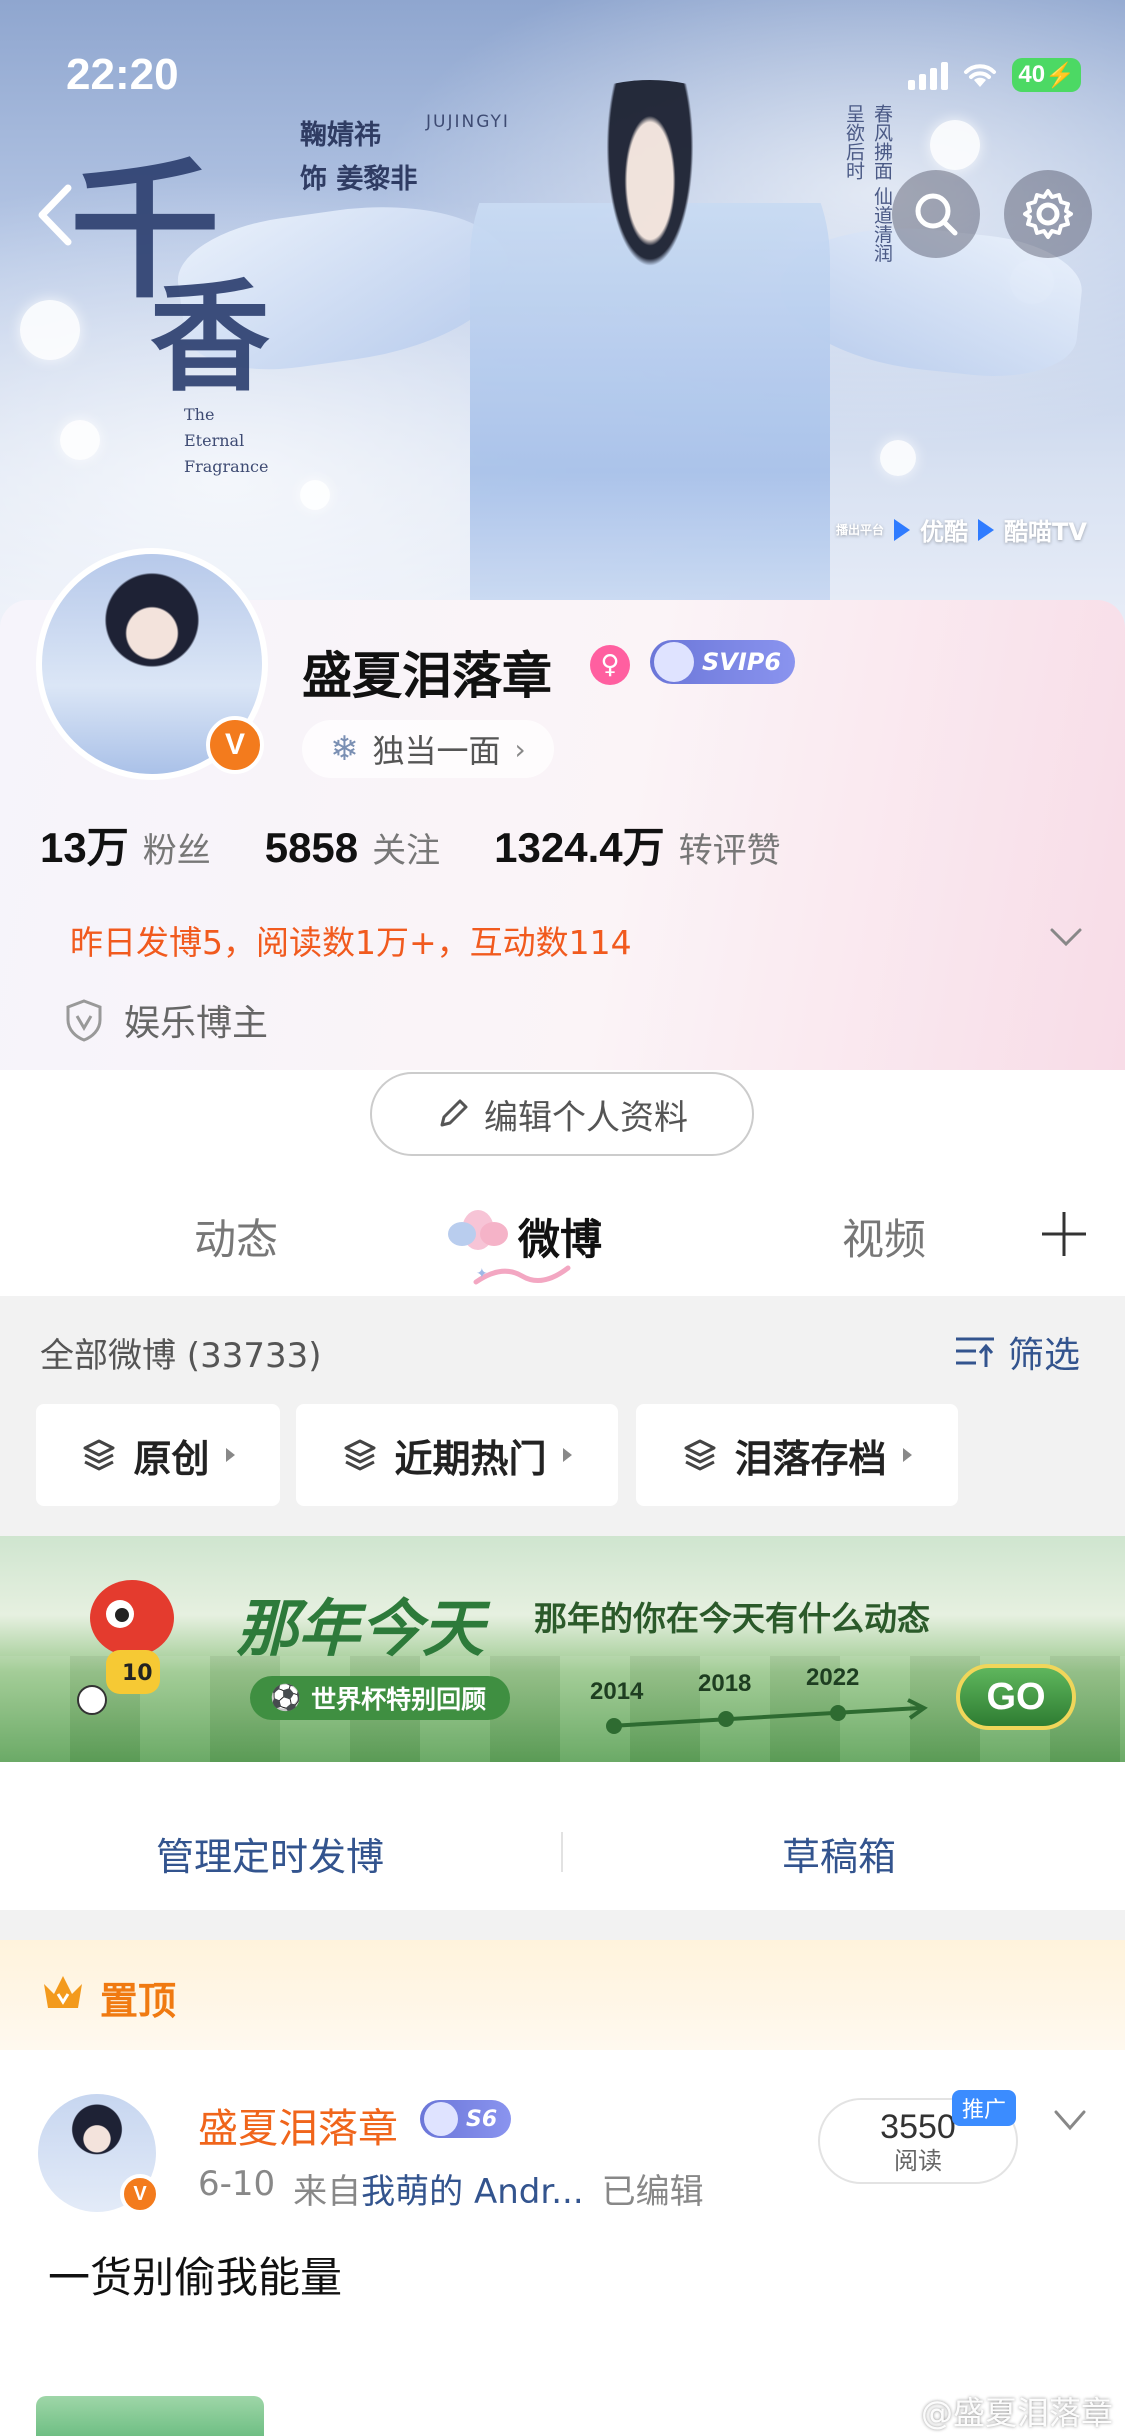 Image resolution: width=1125 pixels, height=2436 pixels. I want to click on poster-english-title: The Eternal Fragrance, so click(226, 441).